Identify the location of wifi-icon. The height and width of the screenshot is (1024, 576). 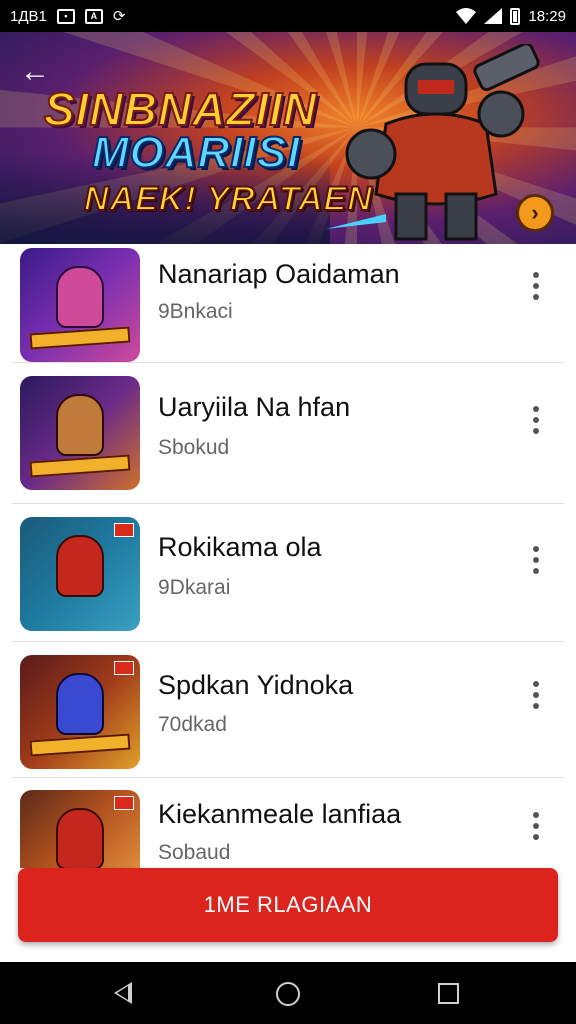
(466, 16).